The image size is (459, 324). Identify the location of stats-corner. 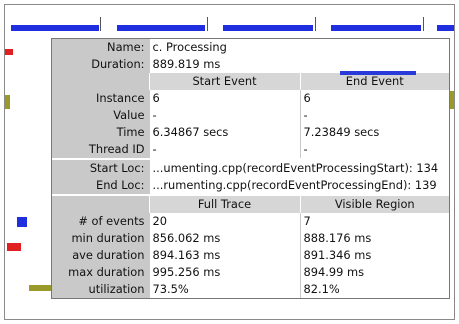
(100, 204).